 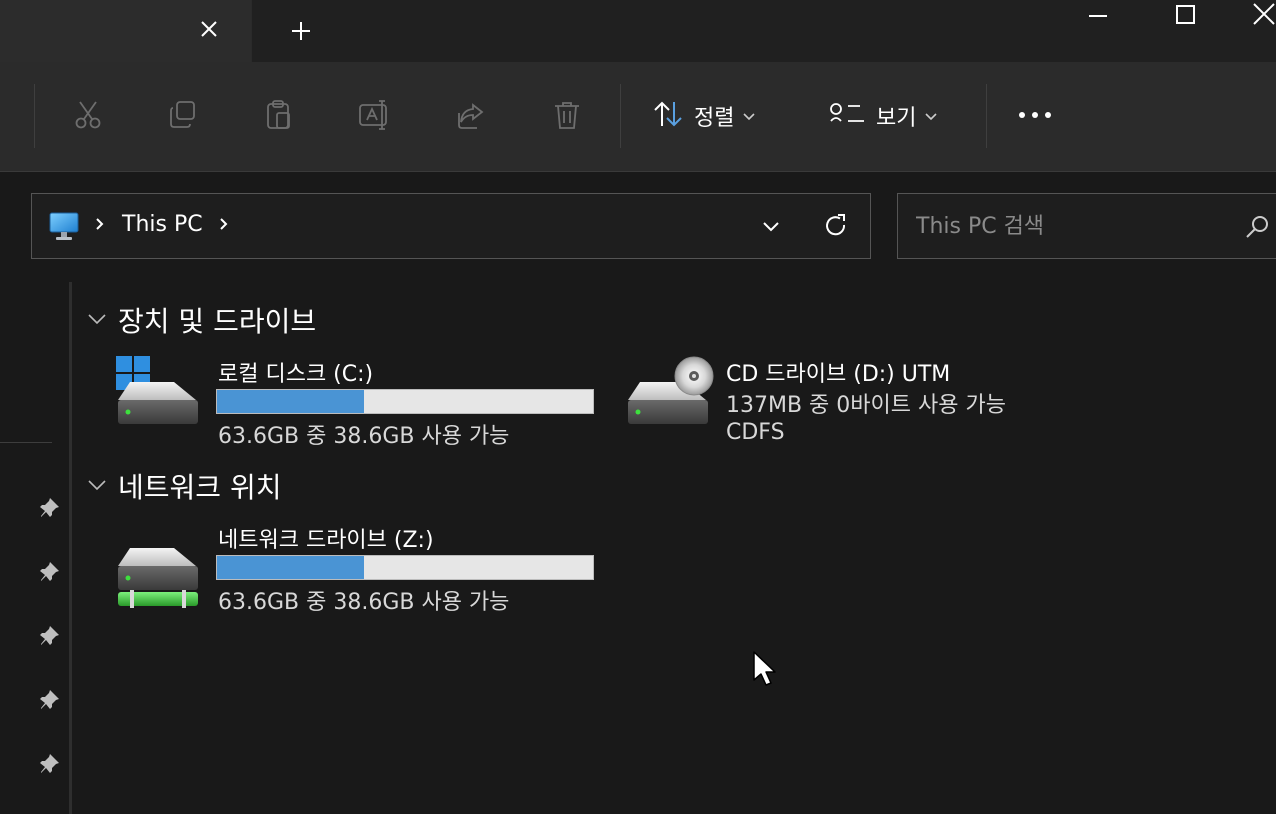 I want to click on window-close-icon, so click(x=1263, y=15).